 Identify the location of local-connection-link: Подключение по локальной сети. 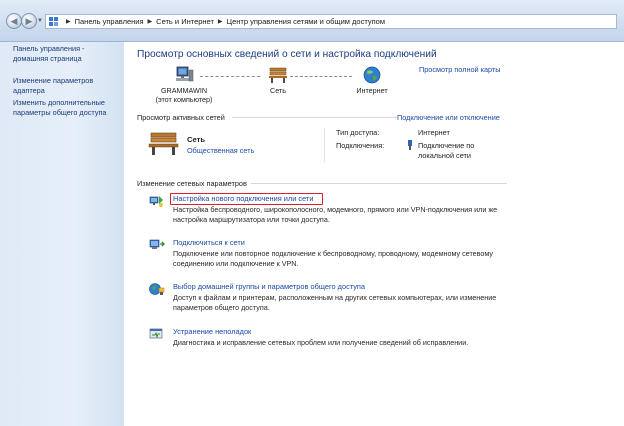
(446, 150).